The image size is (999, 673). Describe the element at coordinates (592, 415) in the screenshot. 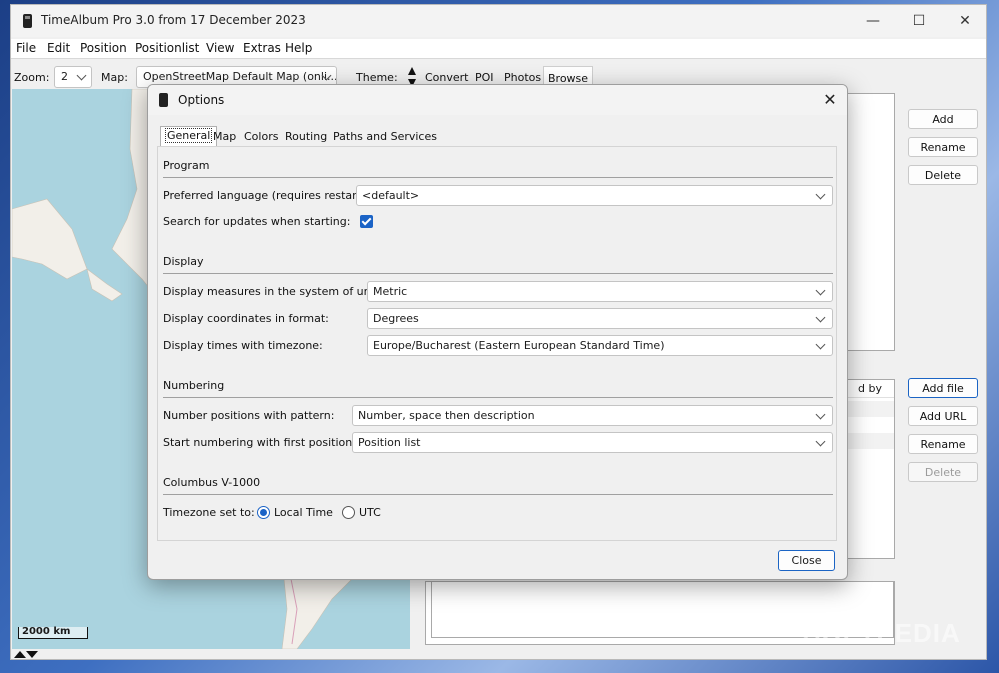

I see `pattern-select: Number, space then description` at that location.